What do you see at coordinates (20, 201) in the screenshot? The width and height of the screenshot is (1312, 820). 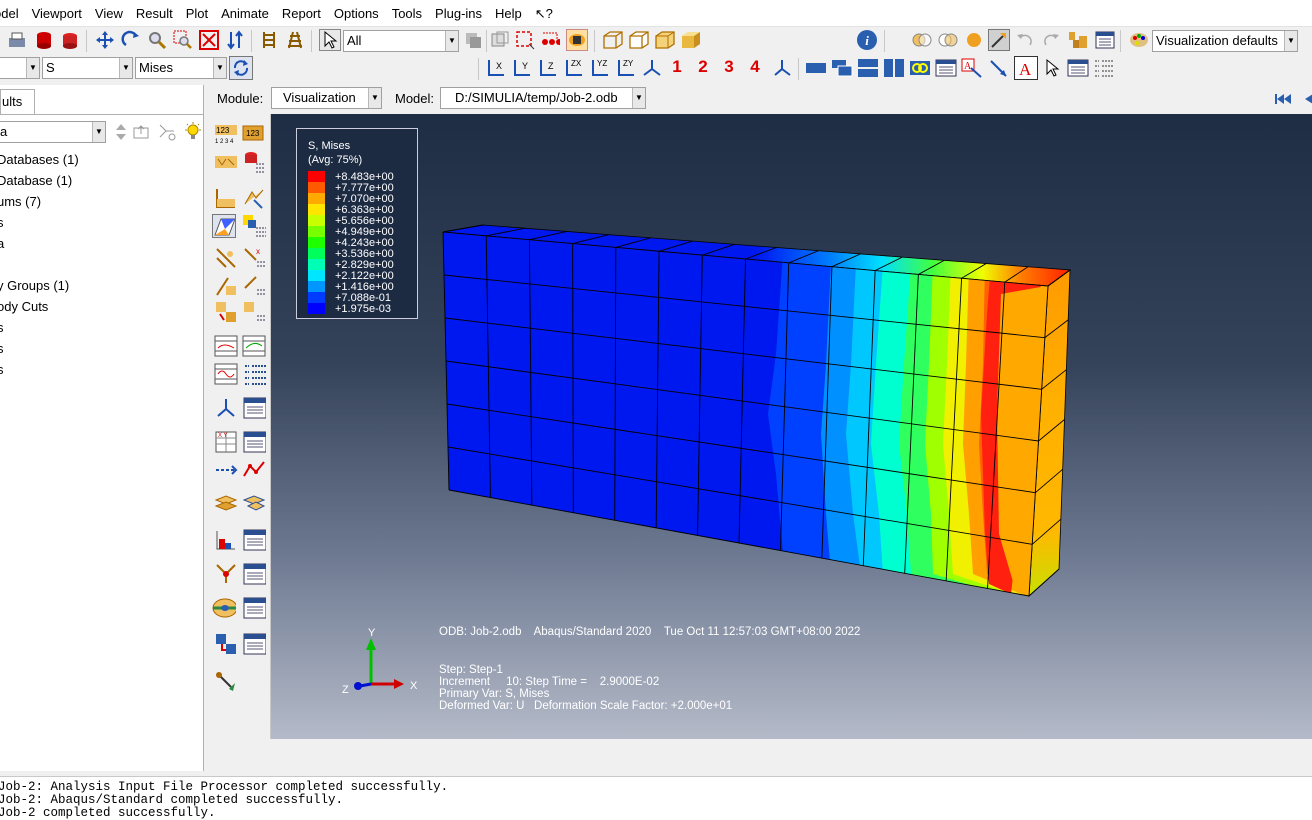 I see `tree-item: ums (7)` at bounding box center [20, 201].